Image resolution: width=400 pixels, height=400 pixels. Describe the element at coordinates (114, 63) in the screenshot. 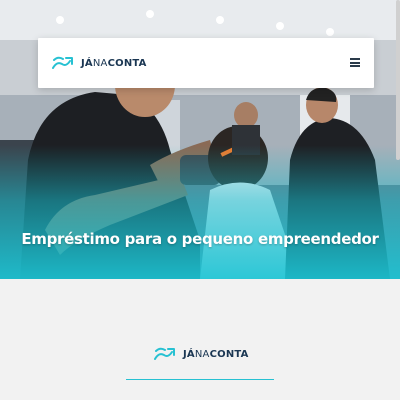

I see `brand-wordmark: JÁNACONTA` at that location.